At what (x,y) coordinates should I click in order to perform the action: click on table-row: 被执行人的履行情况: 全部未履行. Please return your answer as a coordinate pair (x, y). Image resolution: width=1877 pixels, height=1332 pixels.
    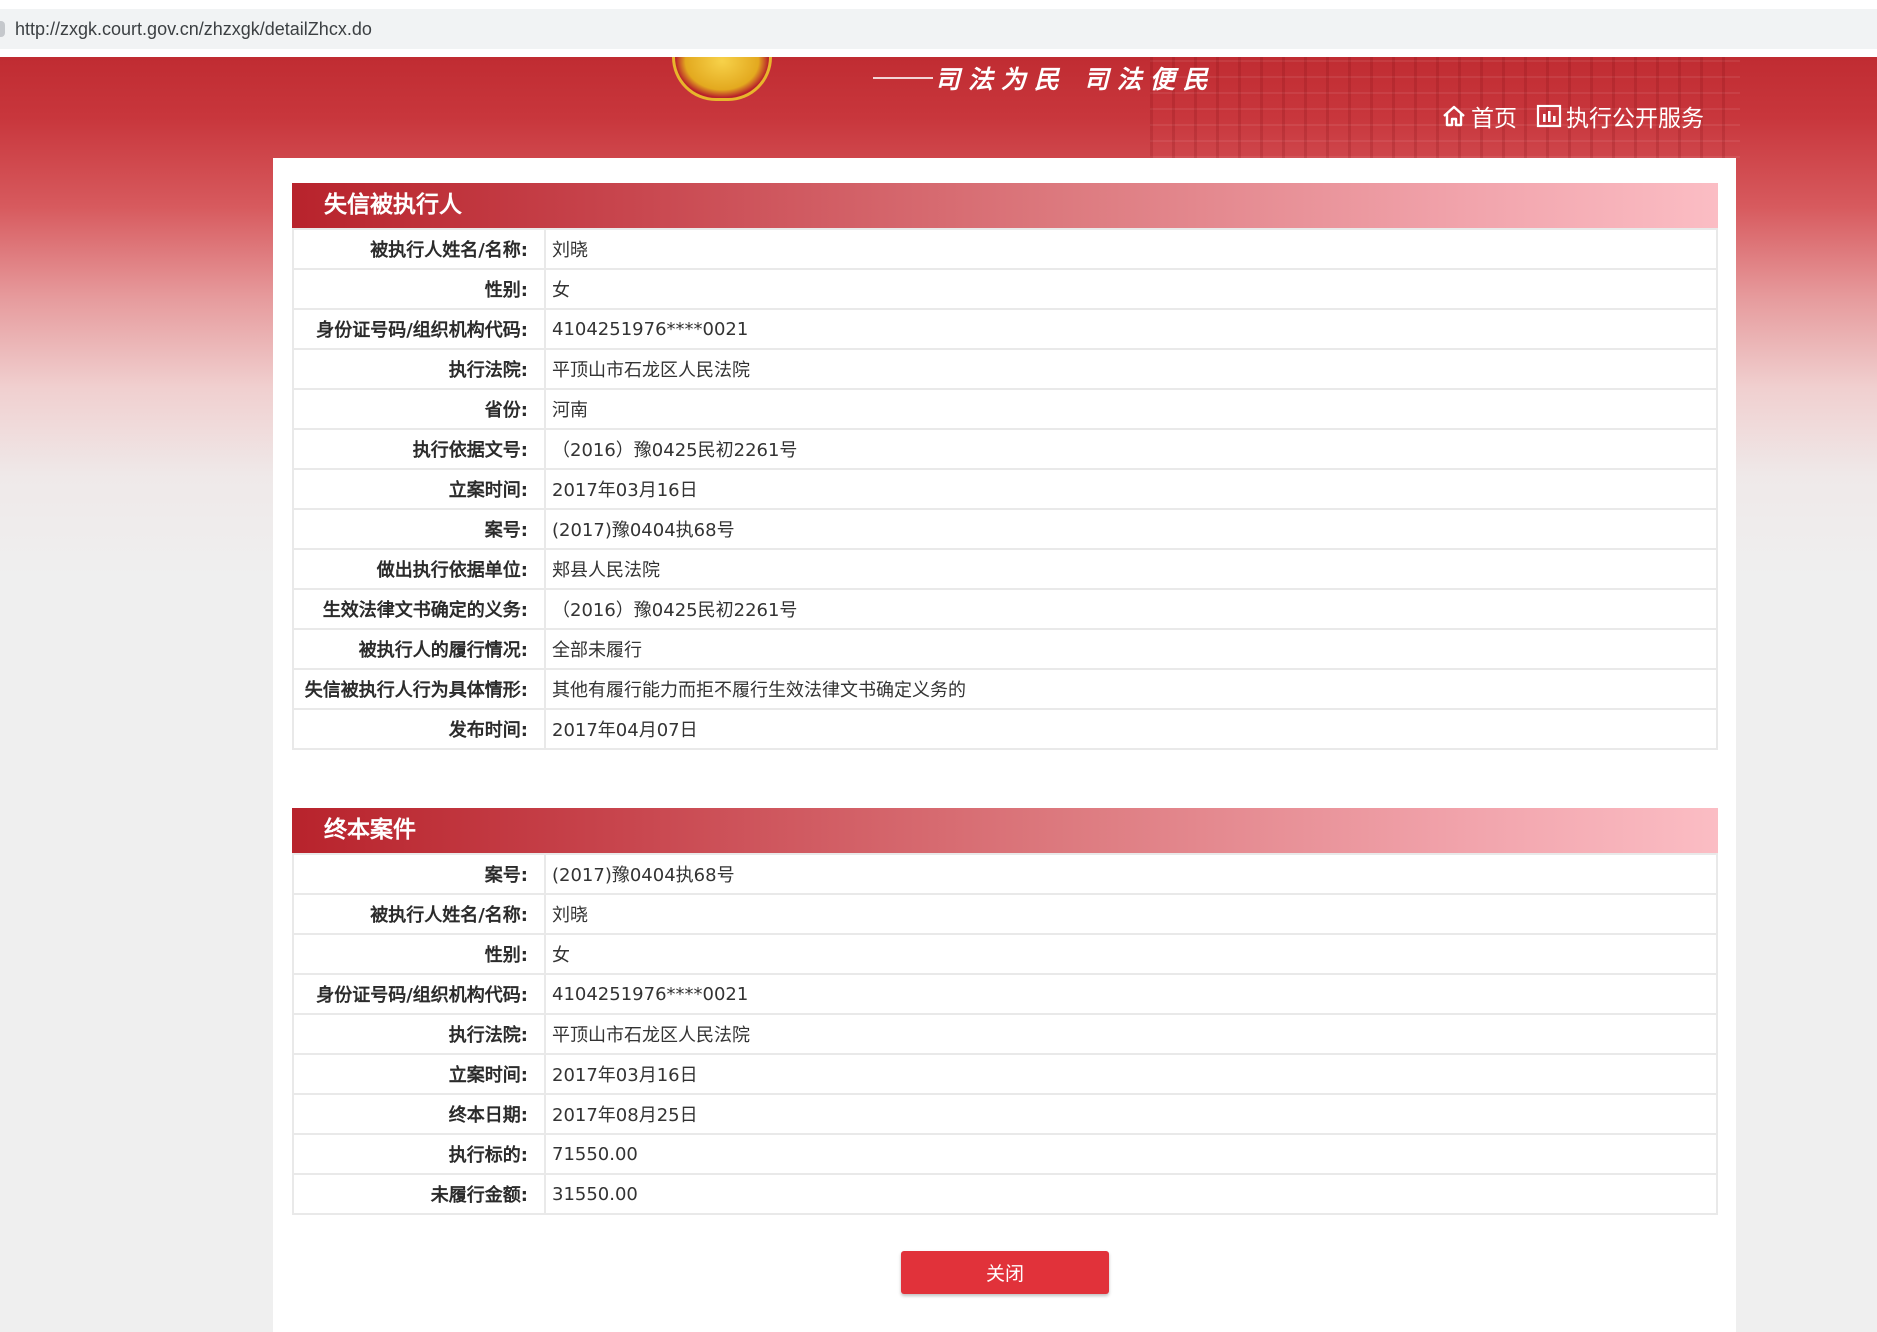
    Looking at the image, I should click on (1005, 649).